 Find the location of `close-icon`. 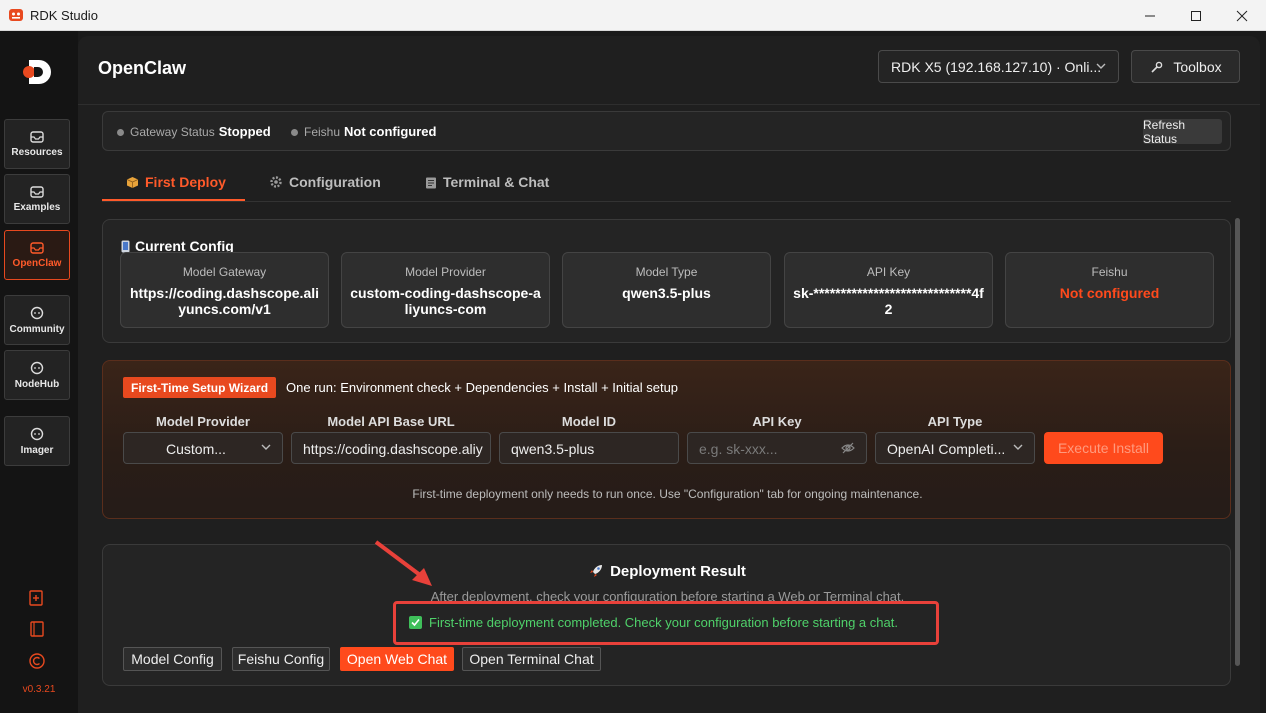

close-icon is located at coordinates (1242, 15).